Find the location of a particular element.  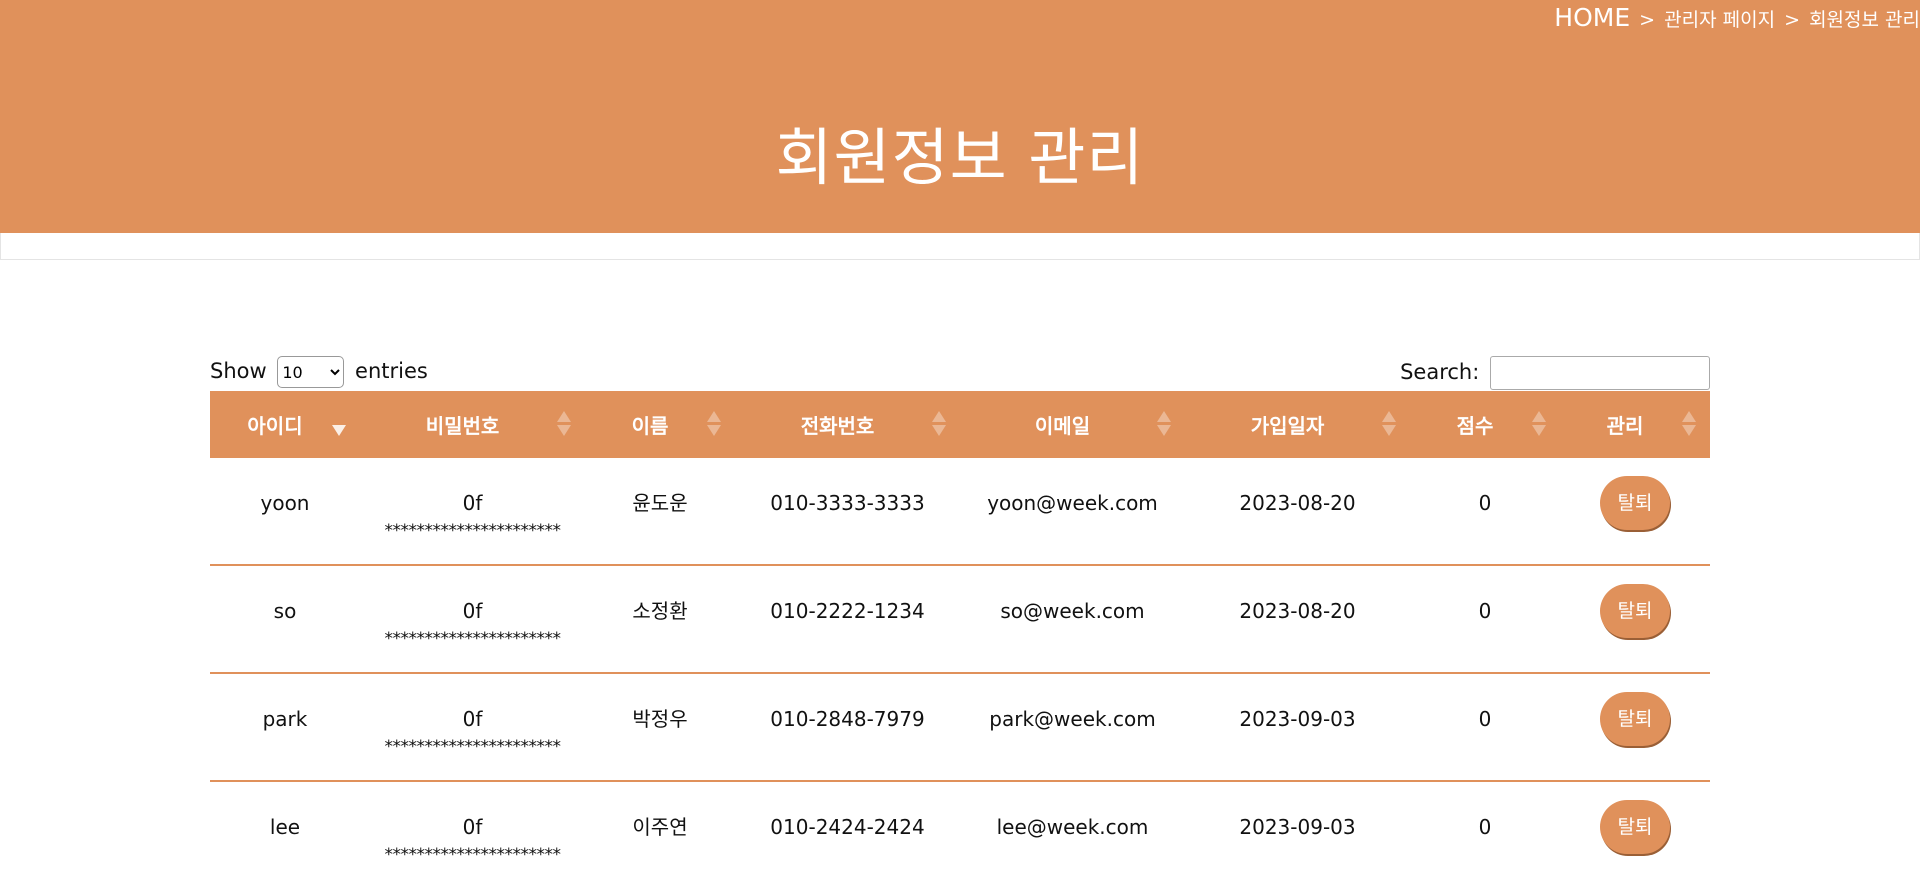

column-header-email: 이메일 is located at coordinates (1072, 424).